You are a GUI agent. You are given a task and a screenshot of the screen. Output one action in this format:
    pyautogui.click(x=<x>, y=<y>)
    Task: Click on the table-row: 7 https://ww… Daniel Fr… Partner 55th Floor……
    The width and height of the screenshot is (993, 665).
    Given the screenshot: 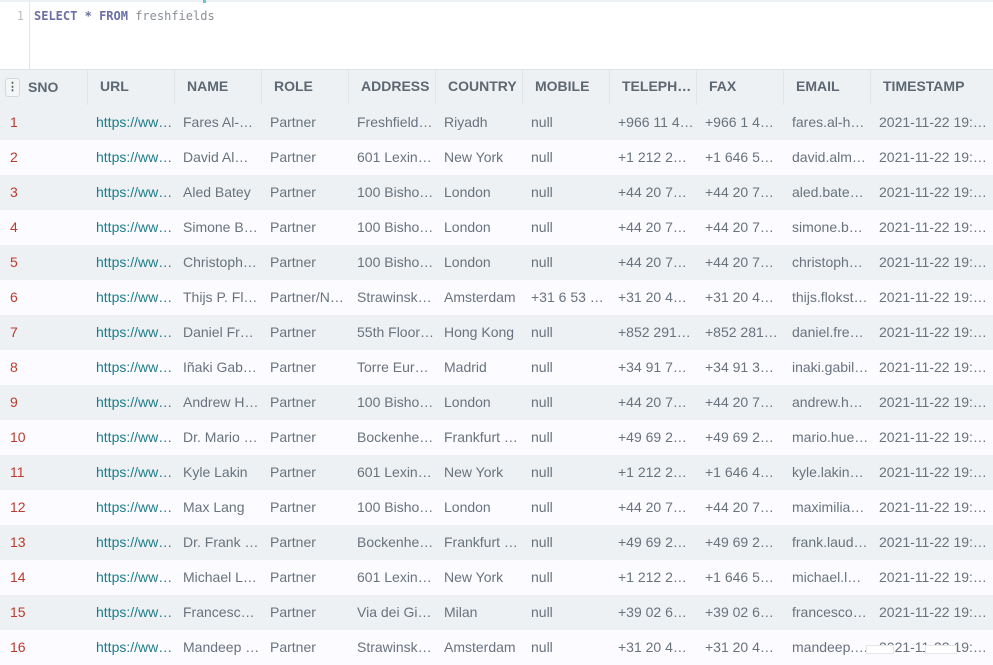 What is the action you would take?
    pyautogui.click(x=496, y=332)
    